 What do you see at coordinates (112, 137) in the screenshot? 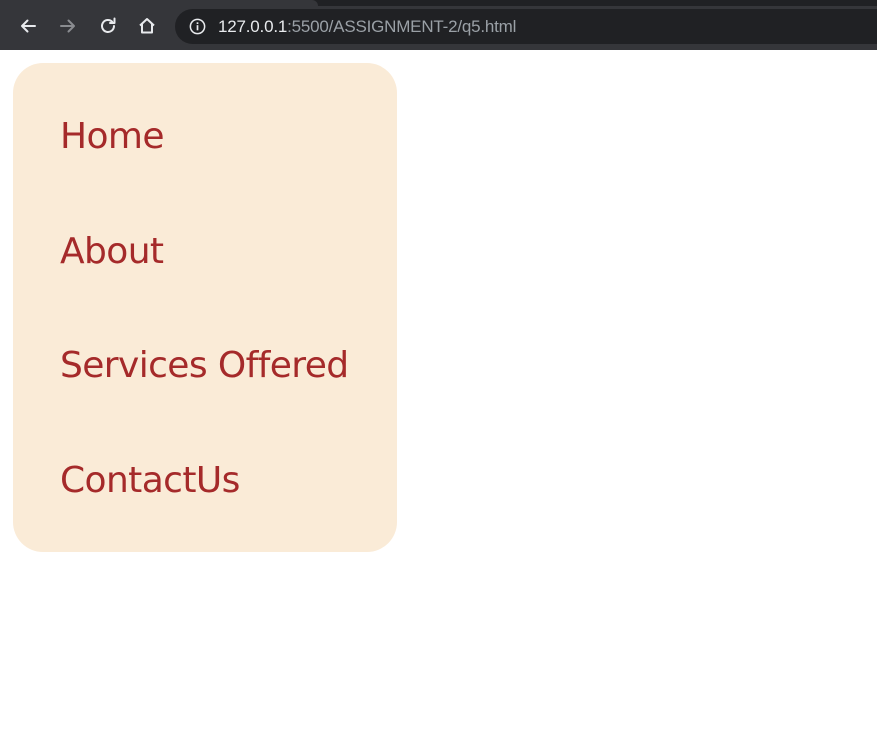
I see `nav-link-home: Home` at bounding box center [112, 137].